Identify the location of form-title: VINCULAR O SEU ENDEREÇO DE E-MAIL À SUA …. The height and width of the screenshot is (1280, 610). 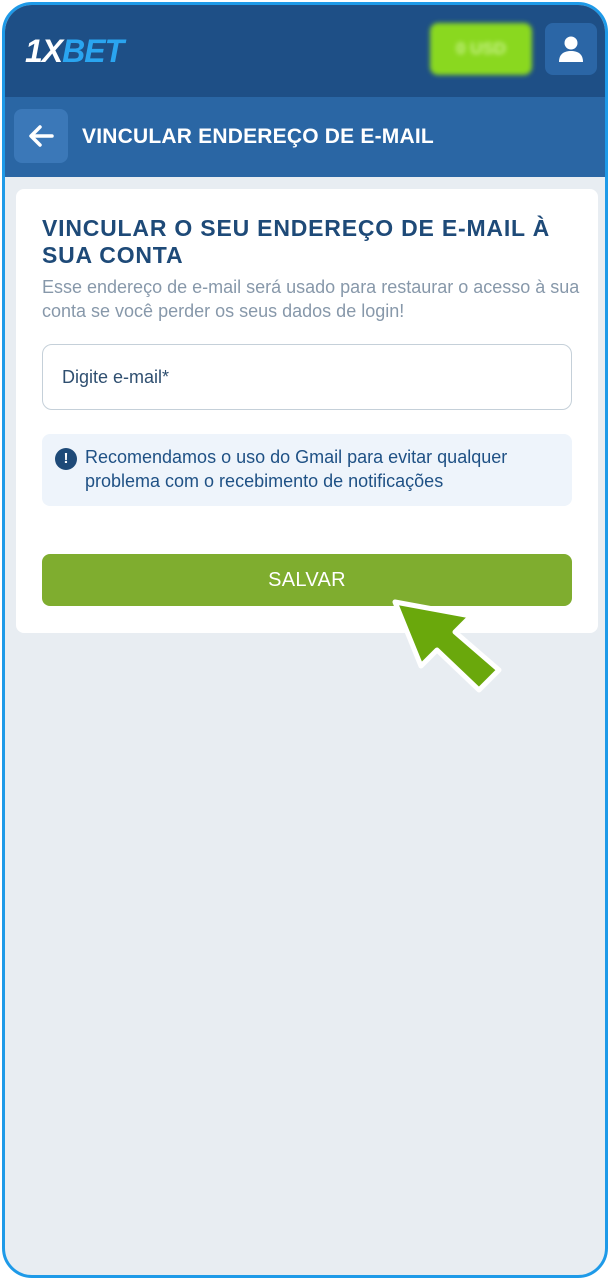
(296, 241).